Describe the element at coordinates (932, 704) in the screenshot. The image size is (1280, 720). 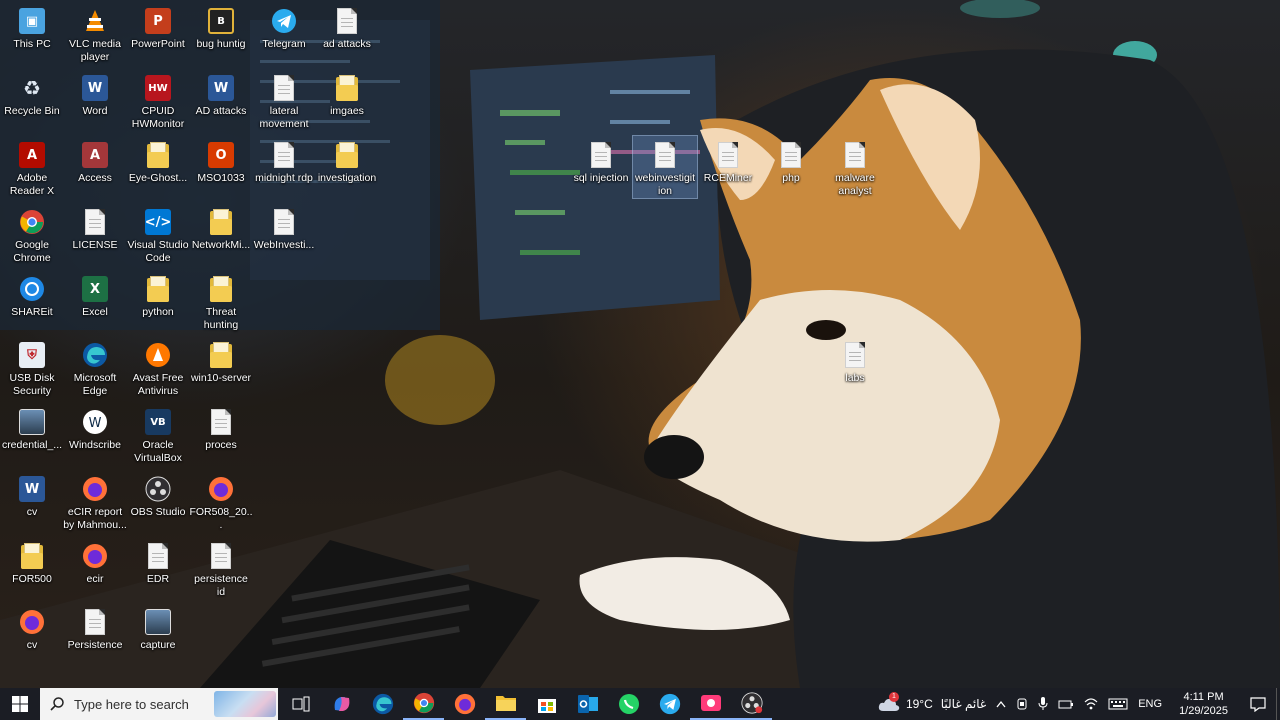
I see `weather-widget: 1 19°C غائم غالبًا` at that location.